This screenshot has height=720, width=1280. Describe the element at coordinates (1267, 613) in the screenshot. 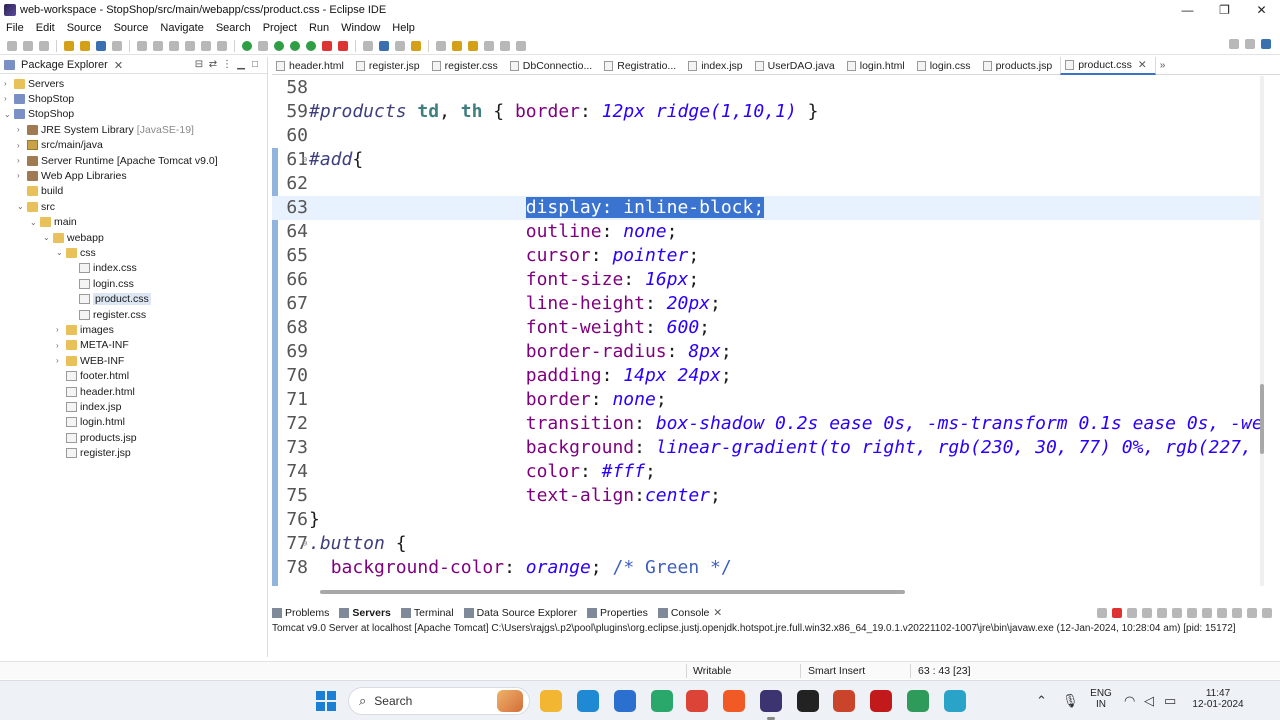

I see `maximize-view-icon` at that location.